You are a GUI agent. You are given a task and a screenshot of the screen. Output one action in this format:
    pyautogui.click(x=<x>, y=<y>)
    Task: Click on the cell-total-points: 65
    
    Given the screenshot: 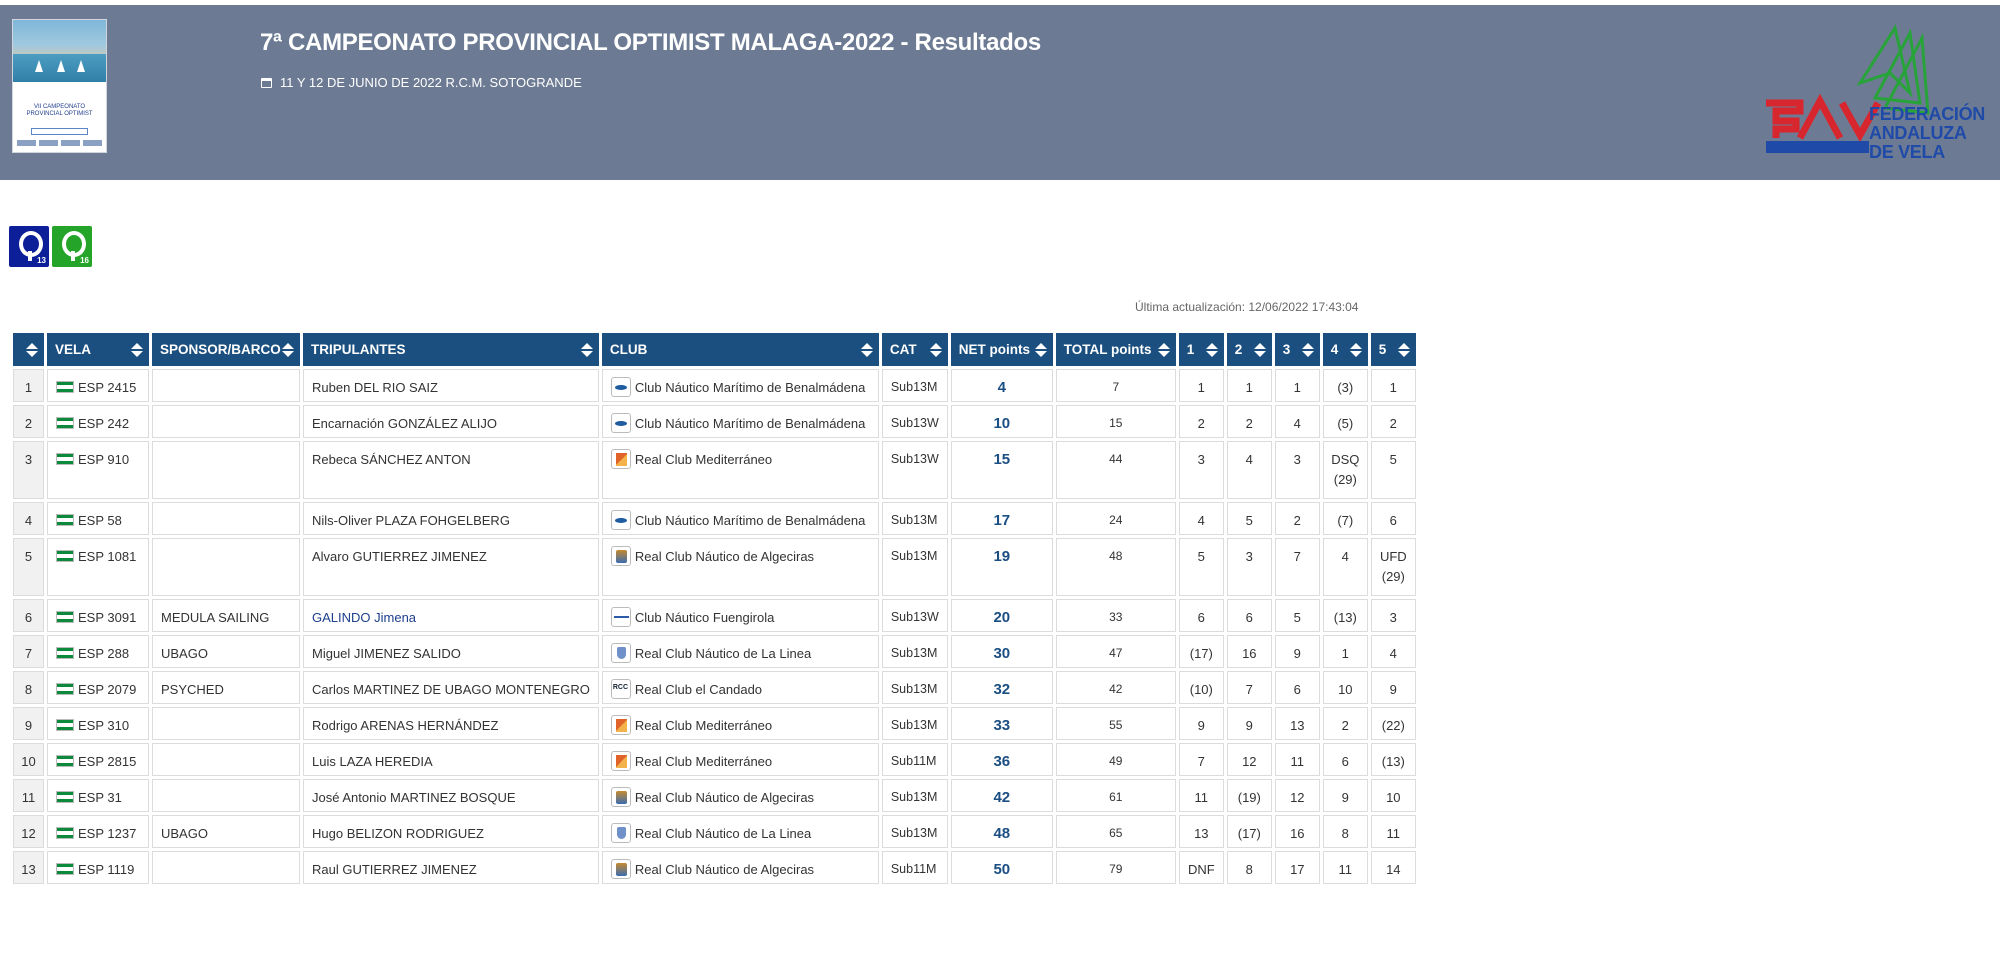 What is the action you would take?
    pyautogui.click(x=1115, y=831)
    